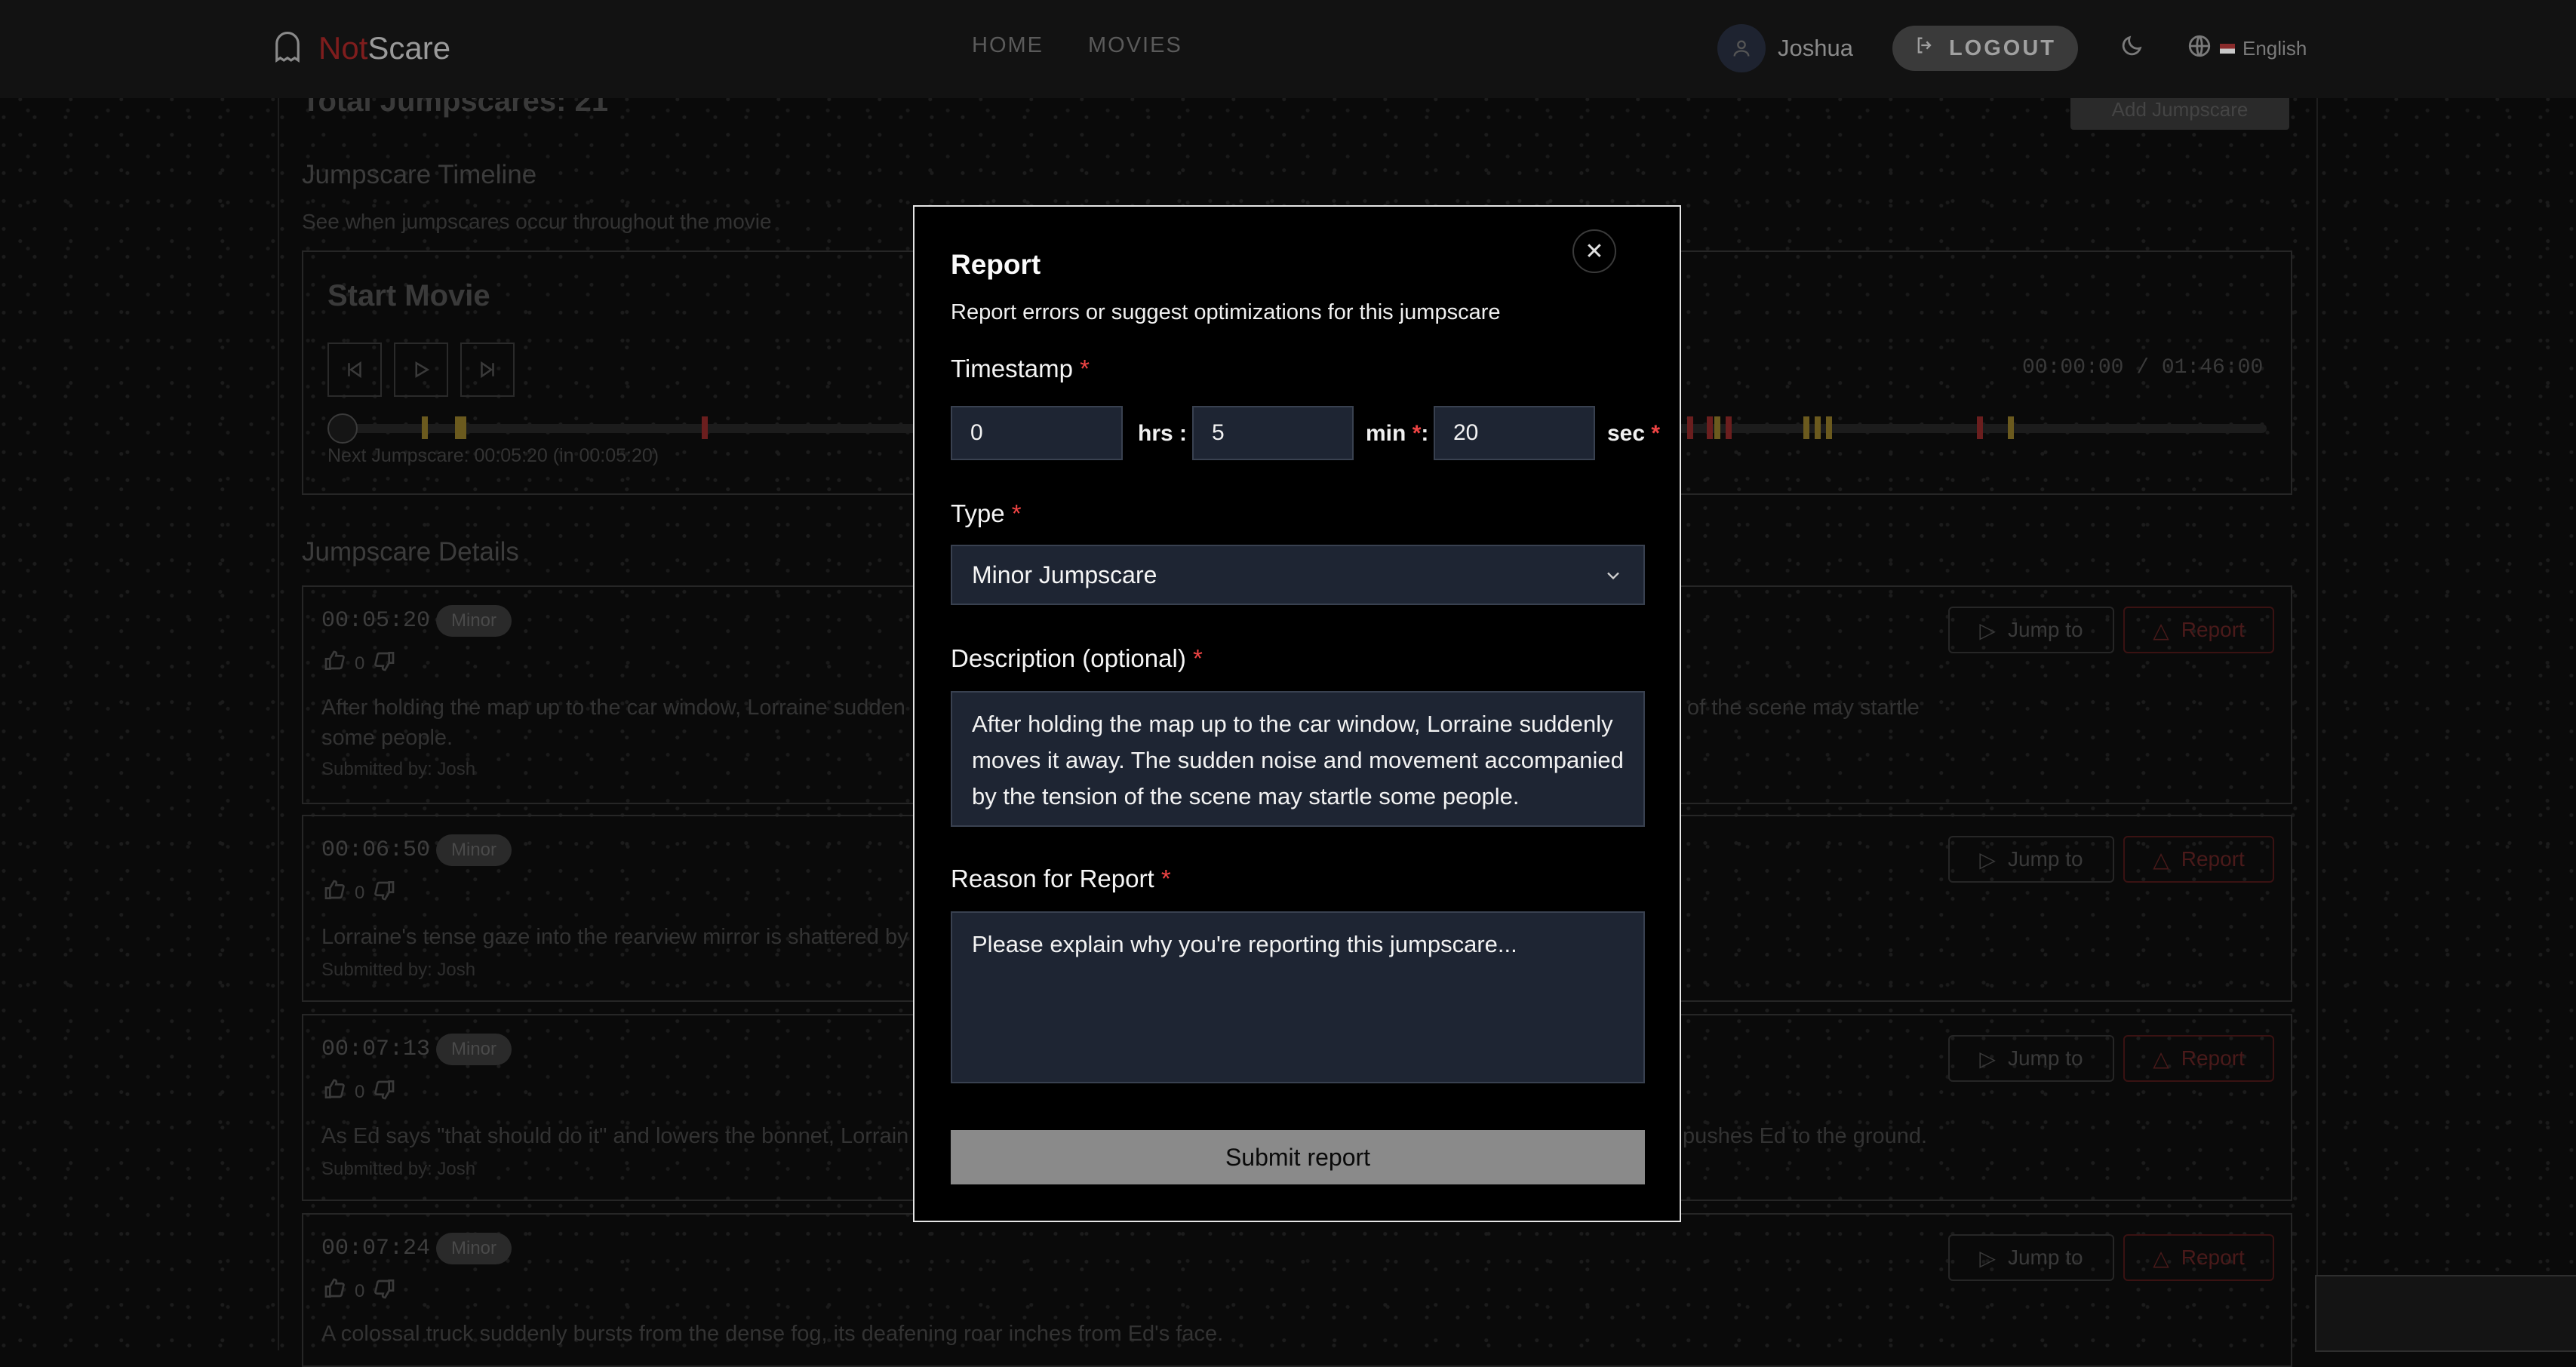 Image resolution: width=2576 pixels, height=1367 pixels. What do you see at coordinates (1135, 45) in the screenshot?
I see `nav-movies: MOVIES` at bounding box center [1135, 45].